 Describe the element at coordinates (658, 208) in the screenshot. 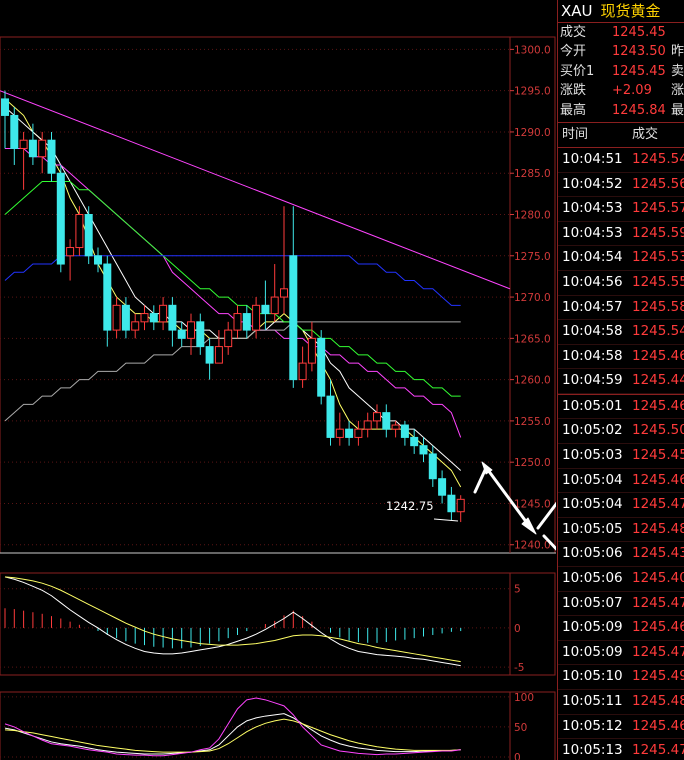

I see `tick-price: 1245.57` at that location.